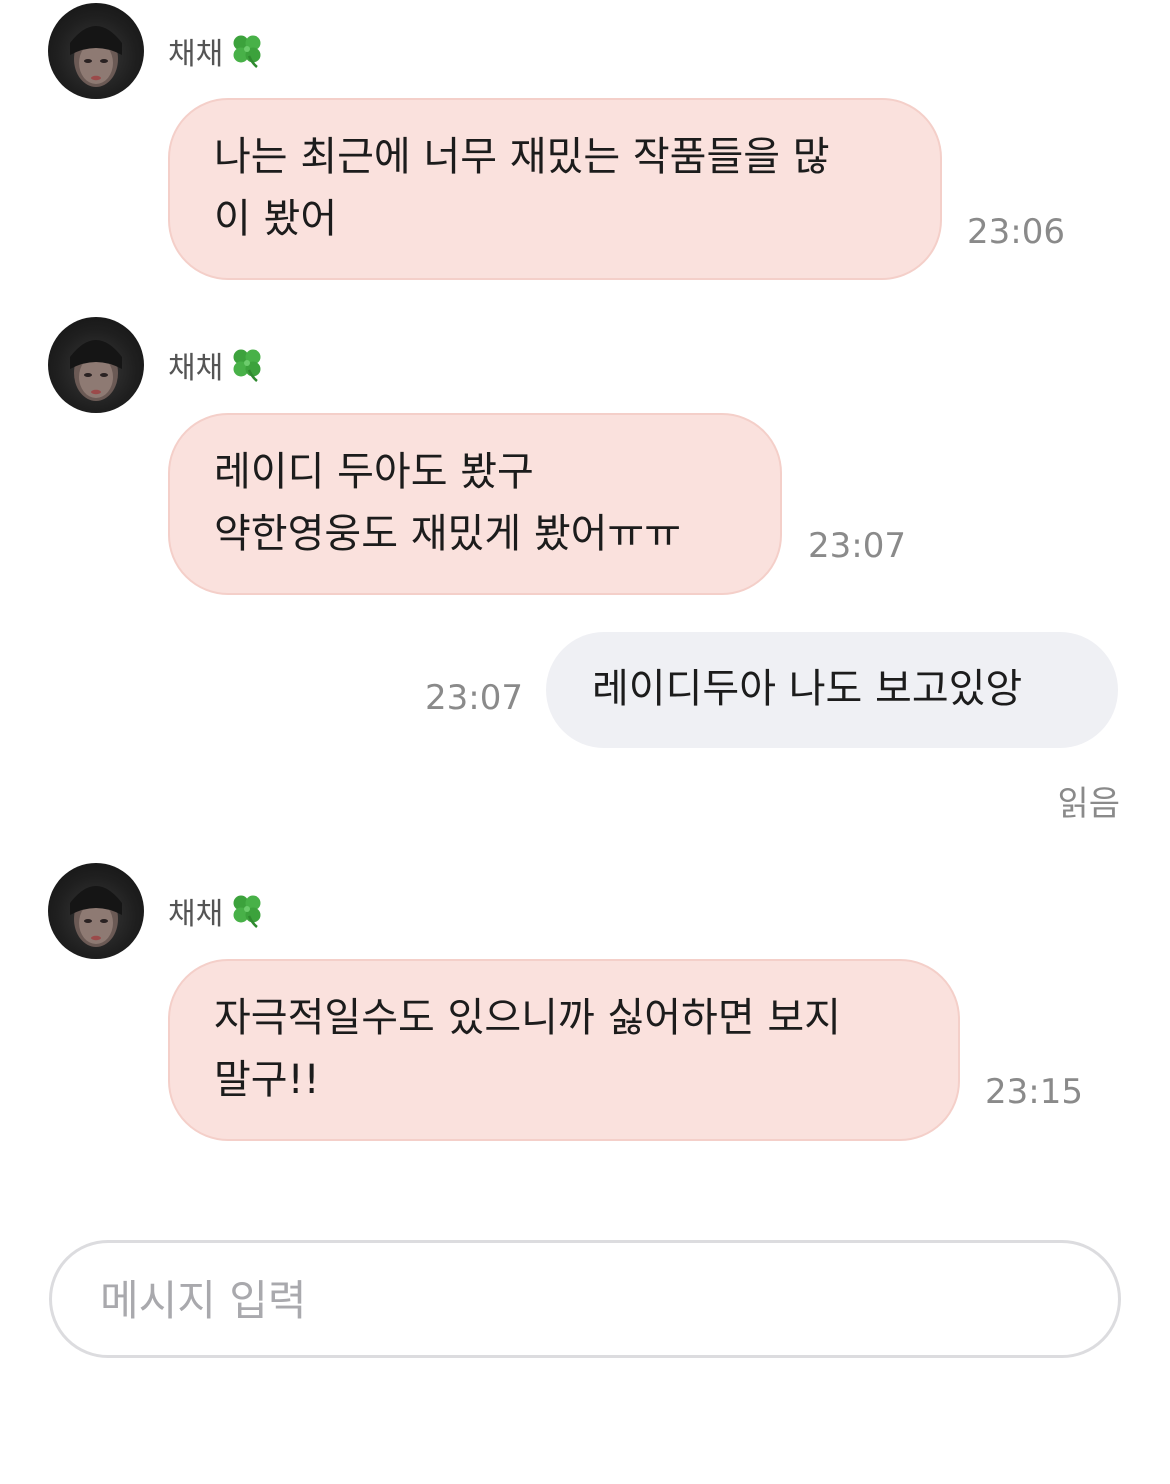 This screenshot has width=1170, height=1484. What do you see at coordinates (1016, 232) in the screenshot?
I see `message-timestamp: 23:06` at bounding box center [1016, 232].